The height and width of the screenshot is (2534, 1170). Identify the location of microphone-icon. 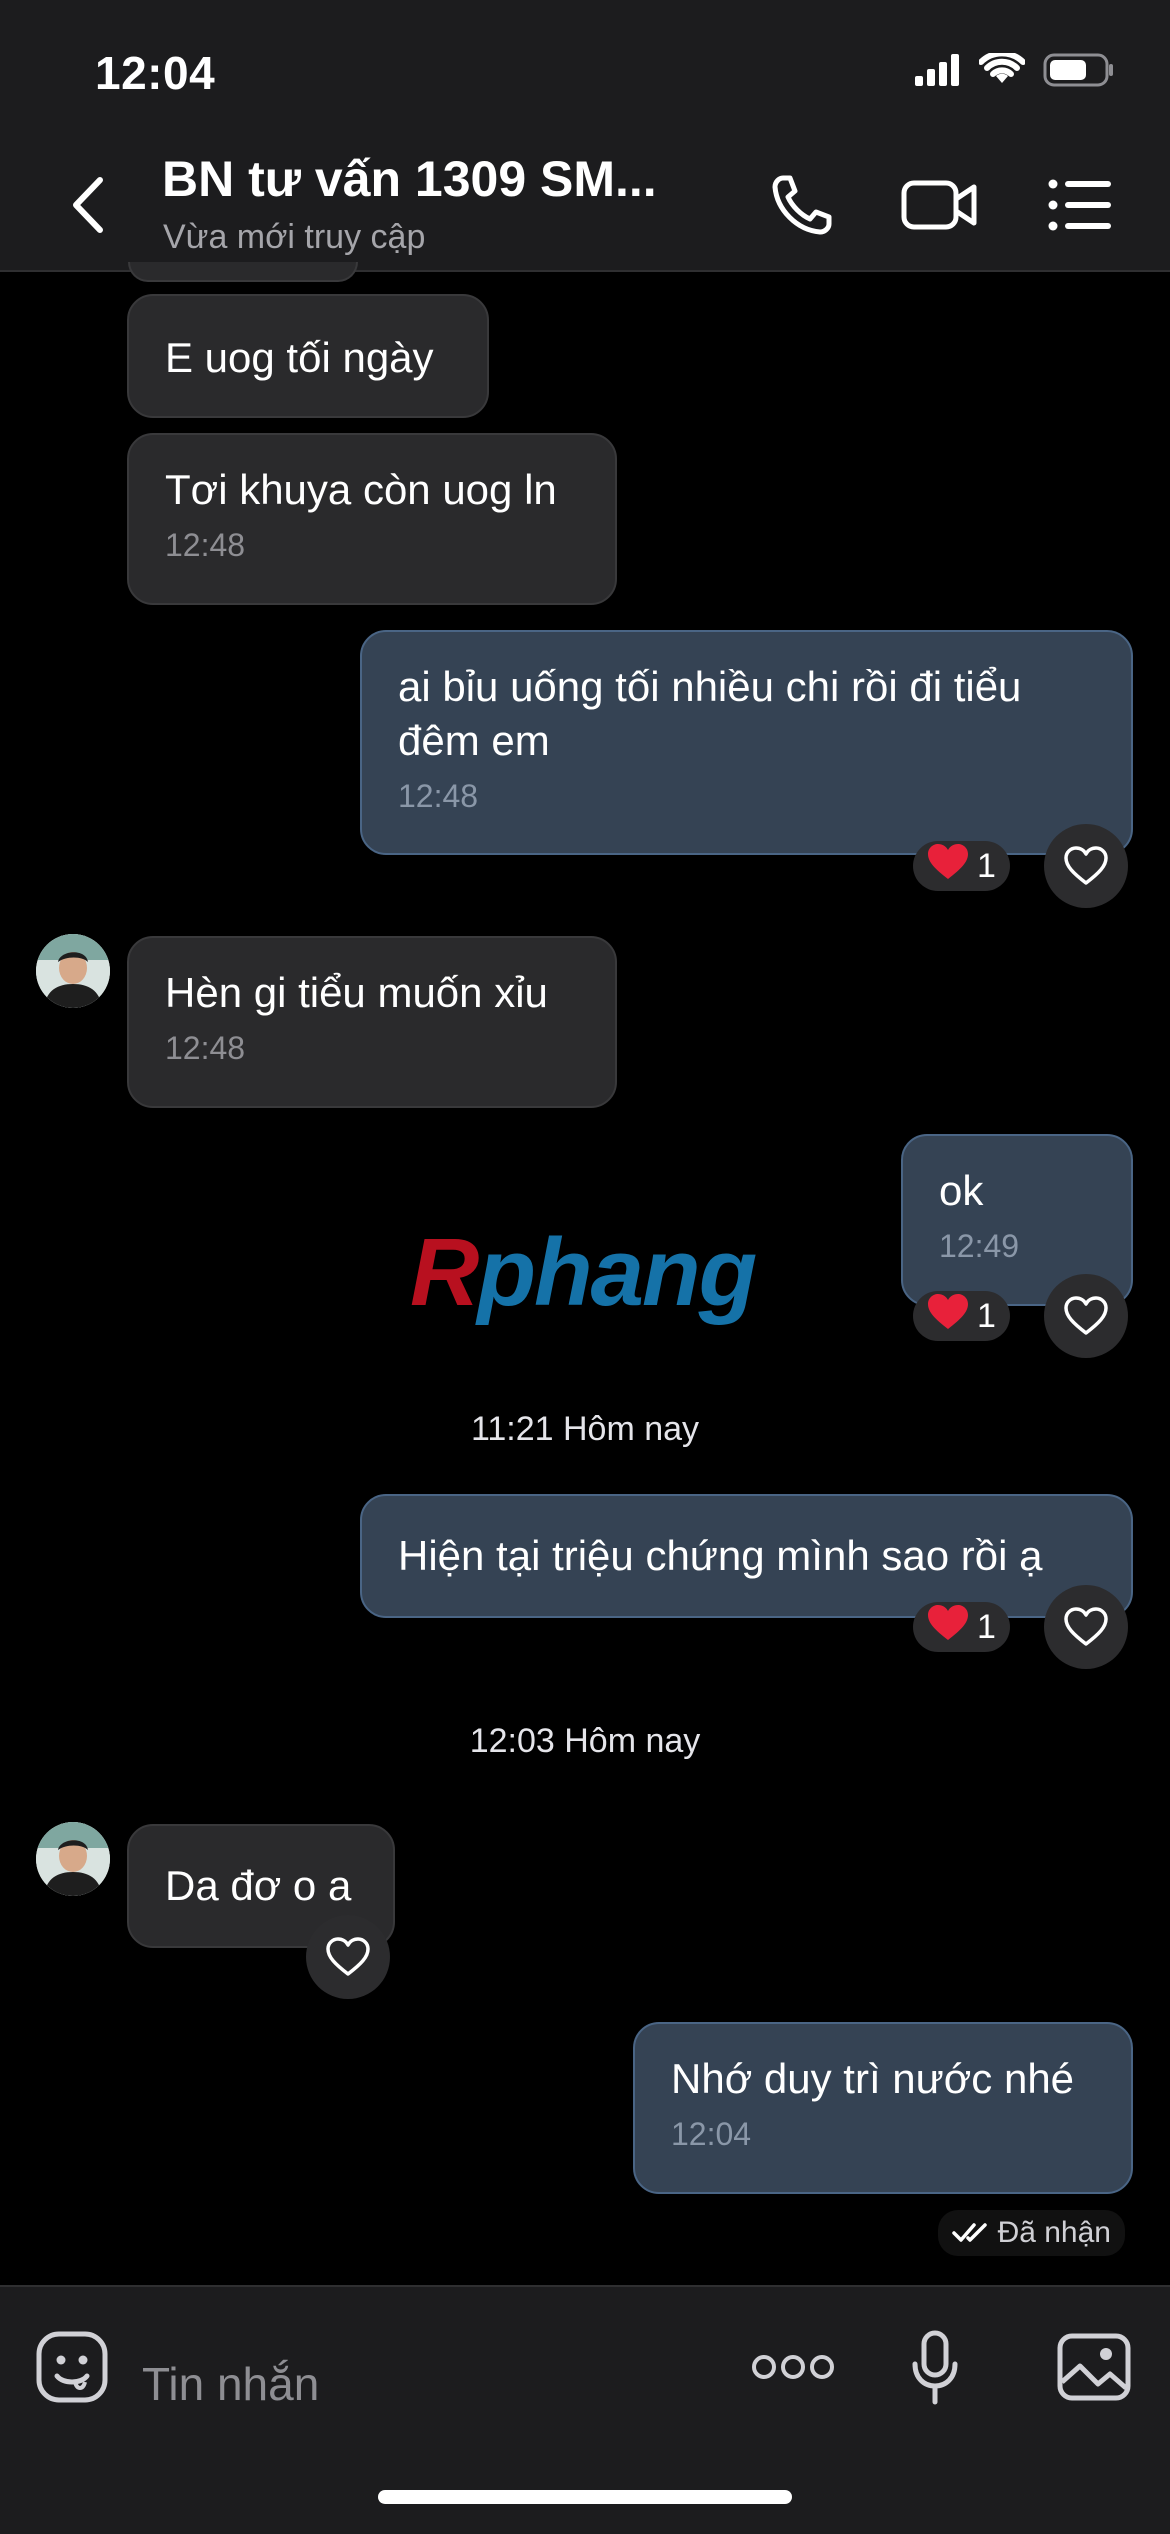
(935, 2367).